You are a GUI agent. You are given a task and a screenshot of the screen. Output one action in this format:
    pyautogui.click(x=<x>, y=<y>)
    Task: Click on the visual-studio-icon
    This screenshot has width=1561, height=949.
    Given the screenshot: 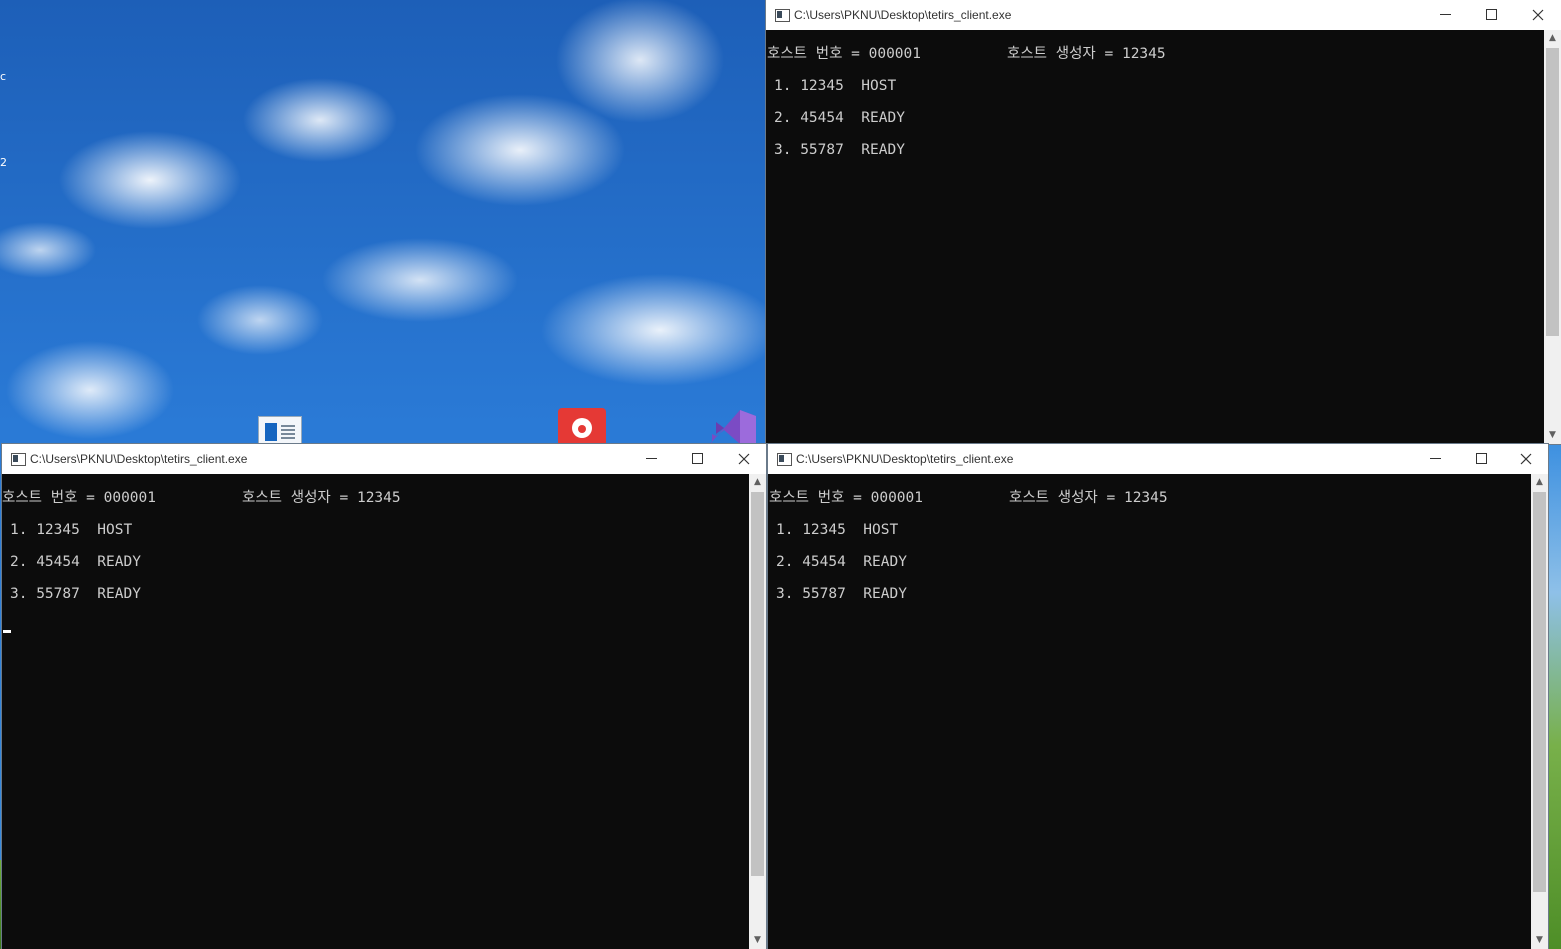 What is the action you would take?
    pyautogui.click(x=735, y=426)
    